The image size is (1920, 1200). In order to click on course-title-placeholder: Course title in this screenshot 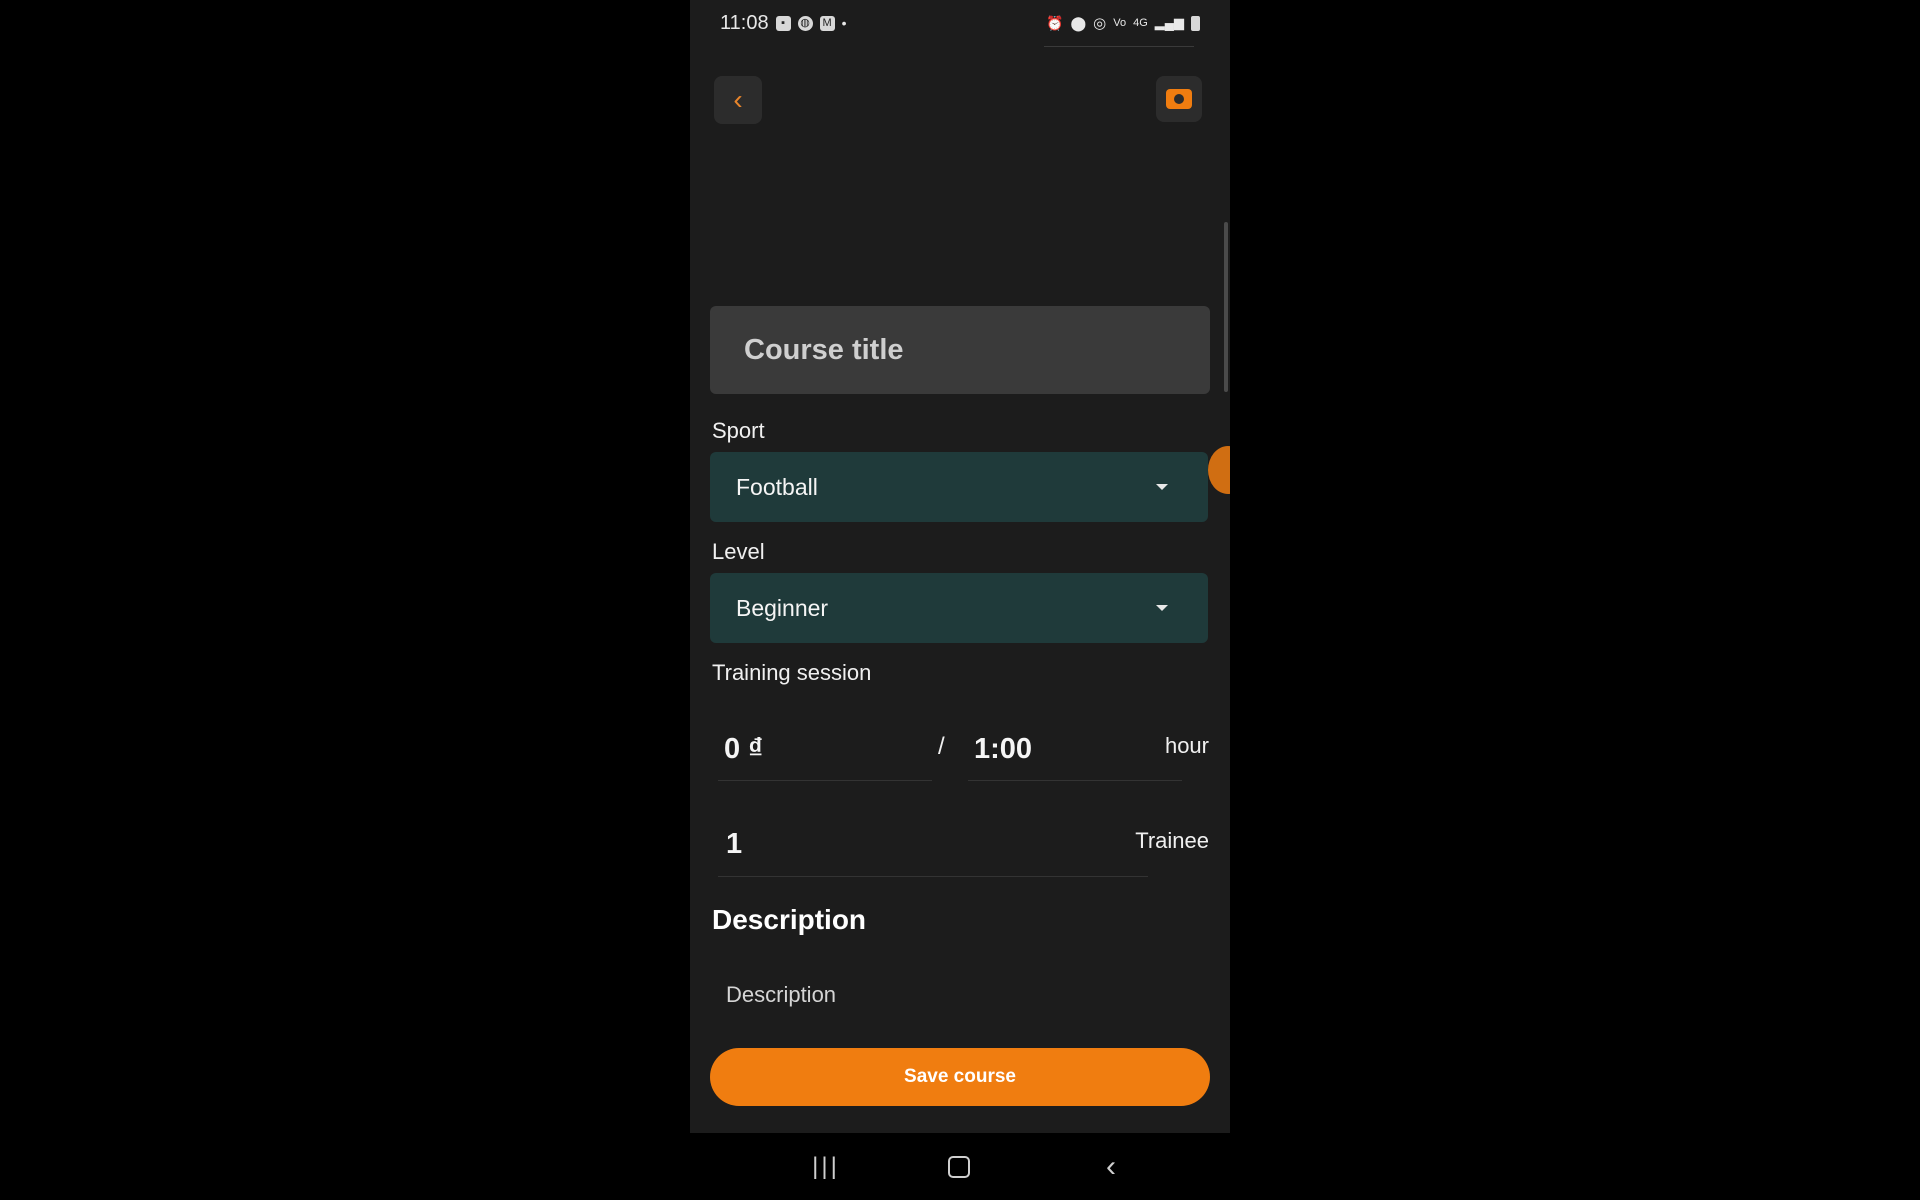, I will do `click(824, 349)`.